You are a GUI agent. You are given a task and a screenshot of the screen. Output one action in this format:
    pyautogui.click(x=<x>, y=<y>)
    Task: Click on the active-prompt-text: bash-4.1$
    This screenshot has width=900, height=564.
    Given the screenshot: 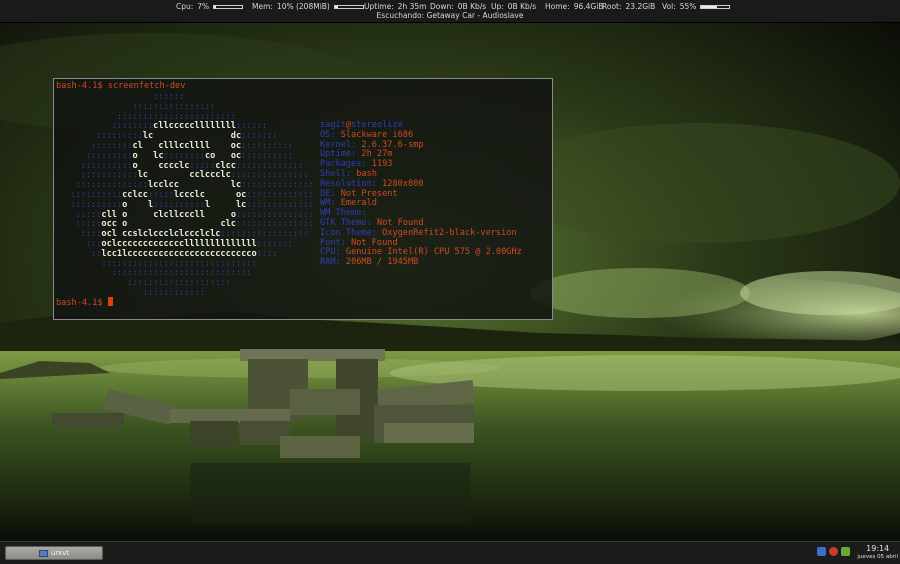 What is the action you would take?
    pyautogui.click(x=79, y=303)
    